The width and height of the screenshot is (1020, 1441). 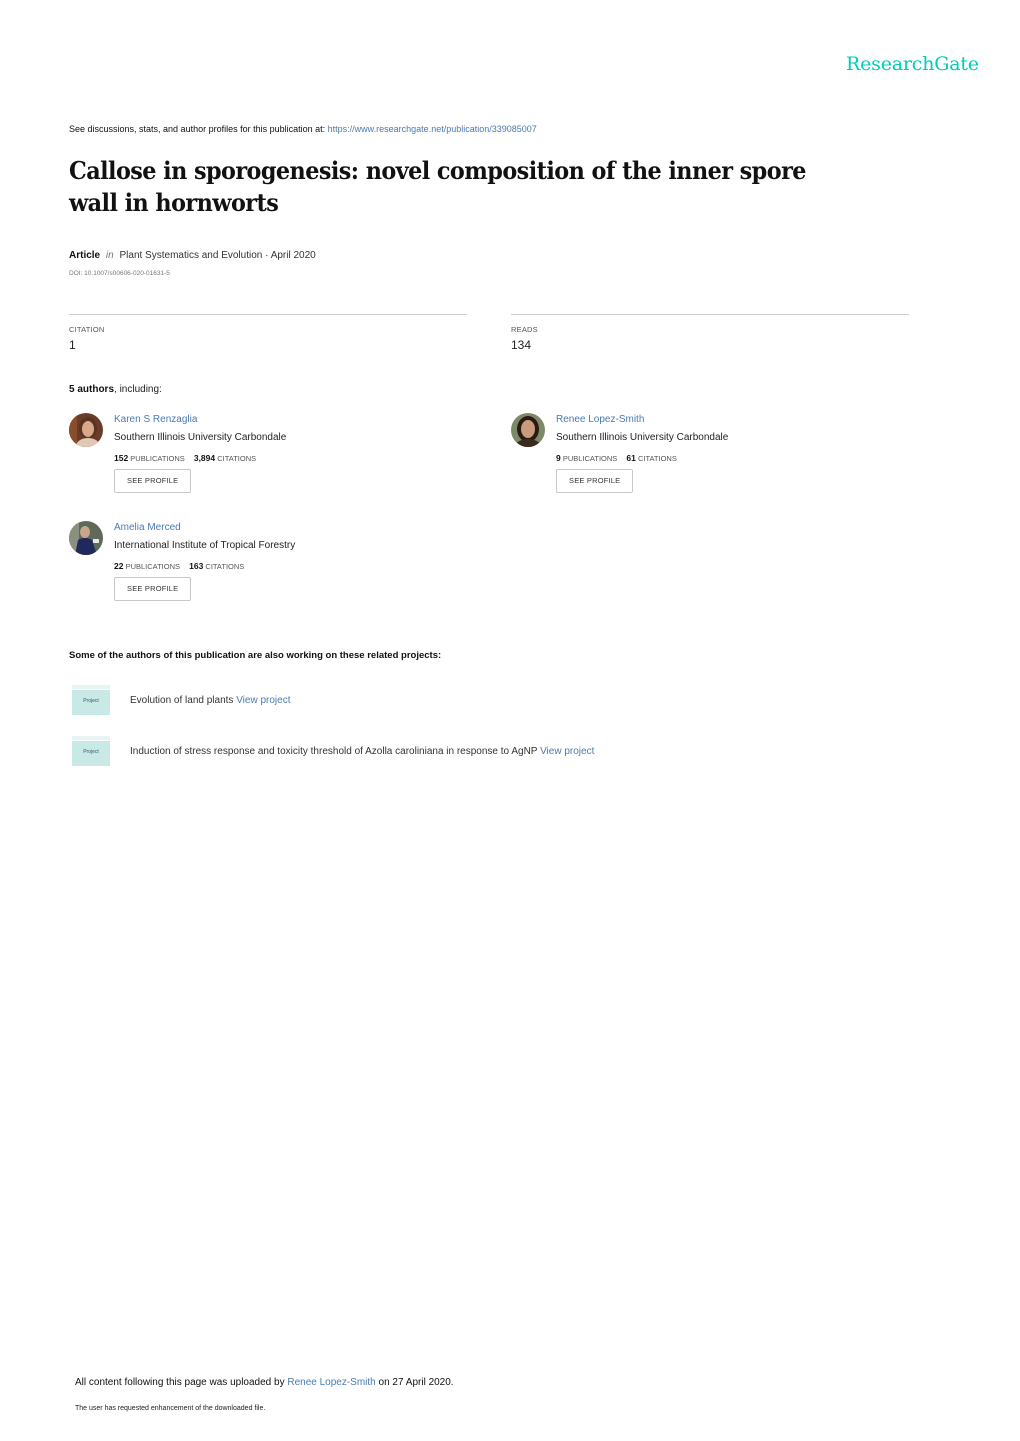 I want to click on citation-value: 1, so click(x=72, y=345).